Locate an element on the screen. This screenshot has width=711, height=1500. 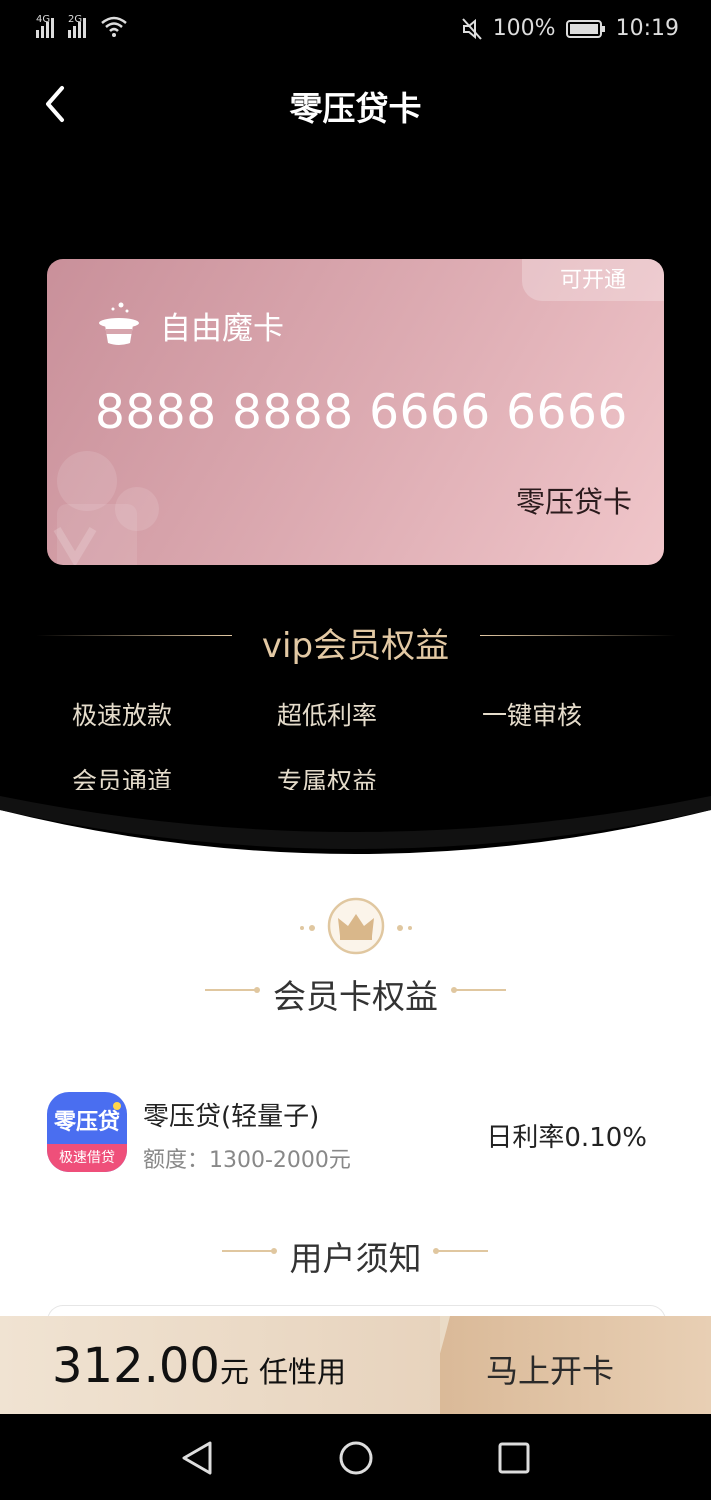
system-nav-bar is located at coordinates (355, 1457).